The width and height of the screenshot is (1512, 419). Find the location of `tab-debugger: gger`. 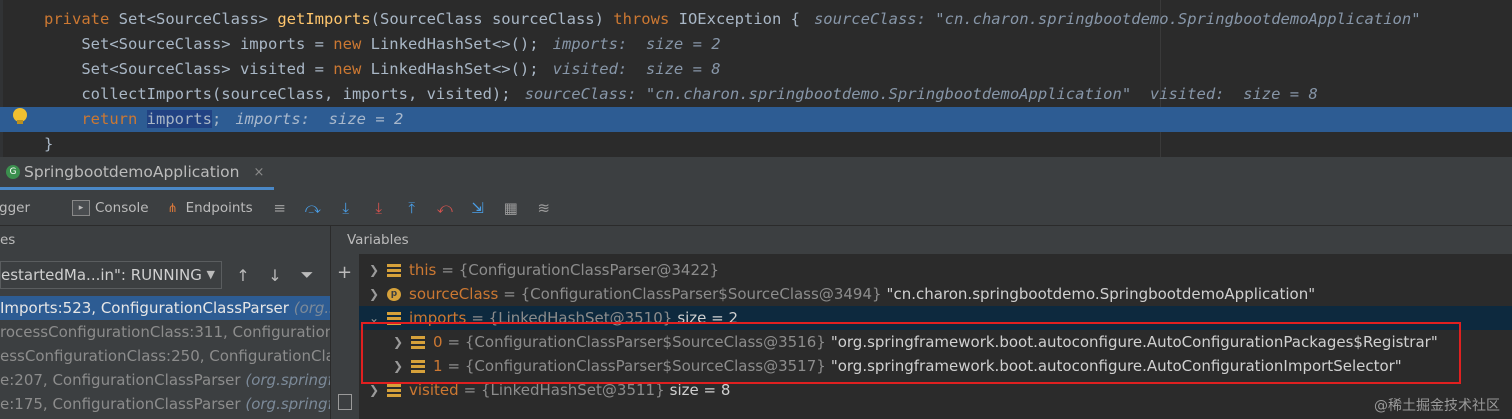

tab-debugger: gger is located at coordinates (15, 207).